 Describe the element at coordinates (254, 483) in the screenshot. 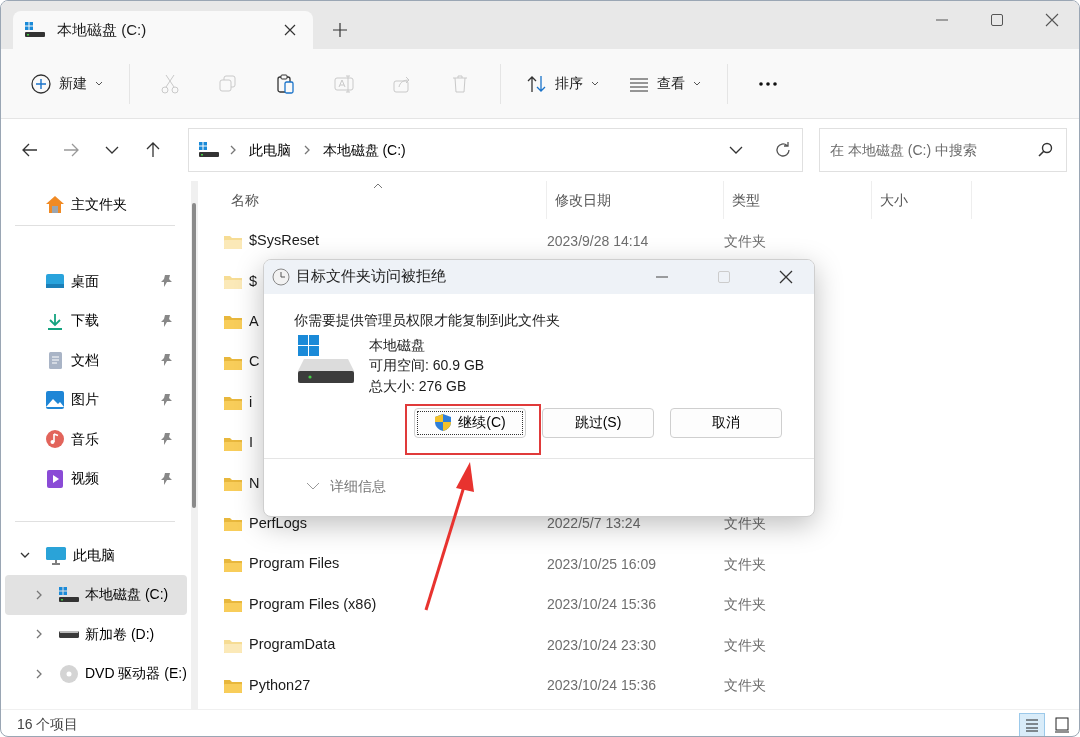

I see `file-name: N` at that location.